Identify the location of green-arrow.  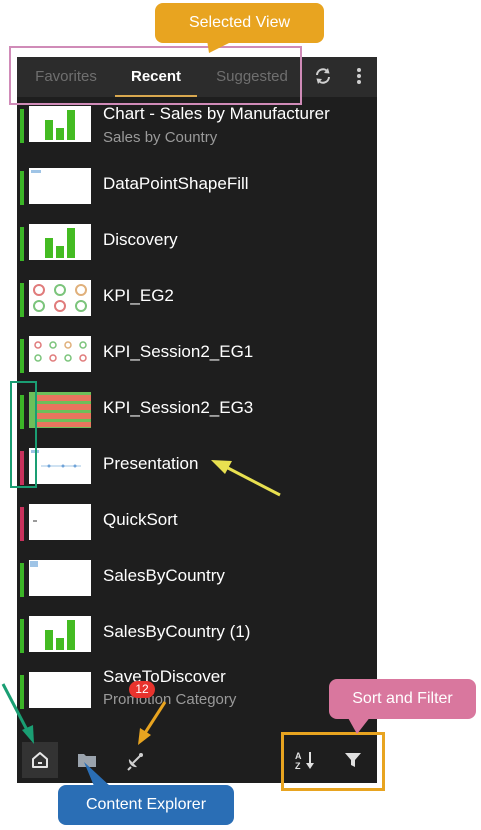
(17, 713).